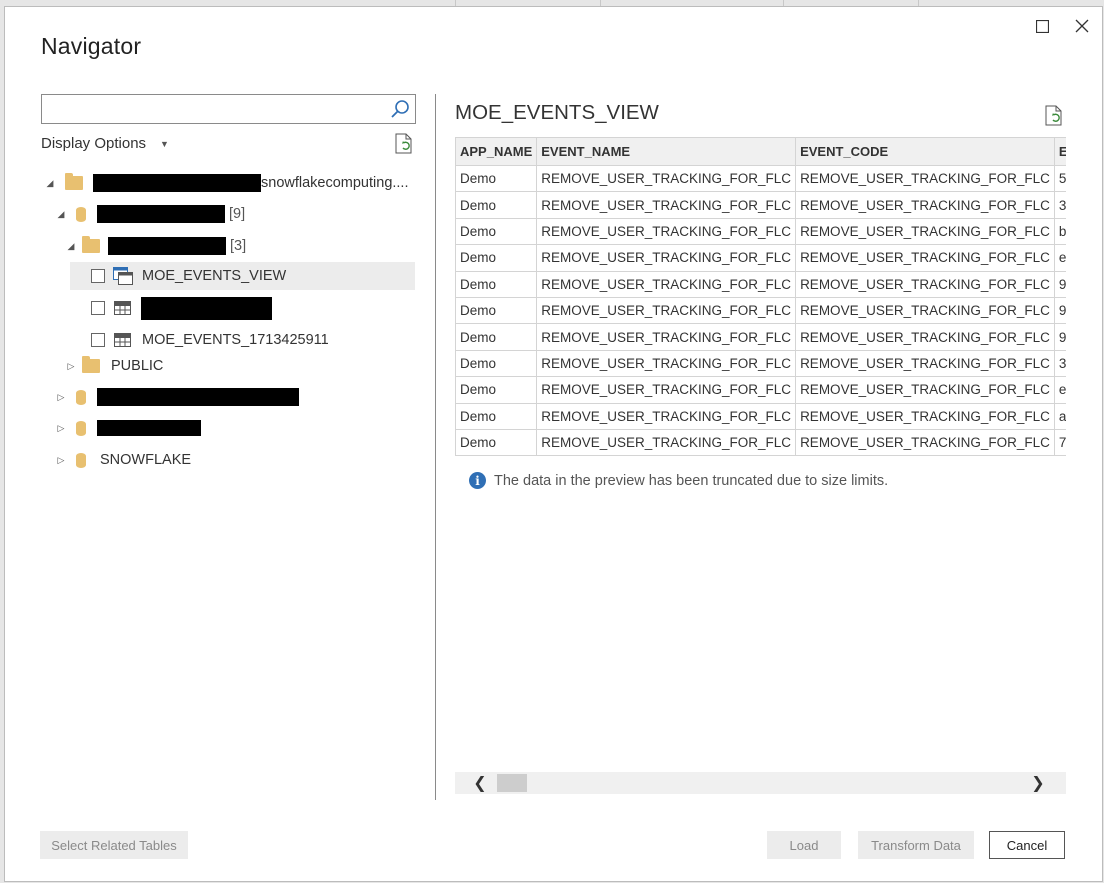  I want to click on tree-node-public: ▷ PUBLIC, so click(114, 366).